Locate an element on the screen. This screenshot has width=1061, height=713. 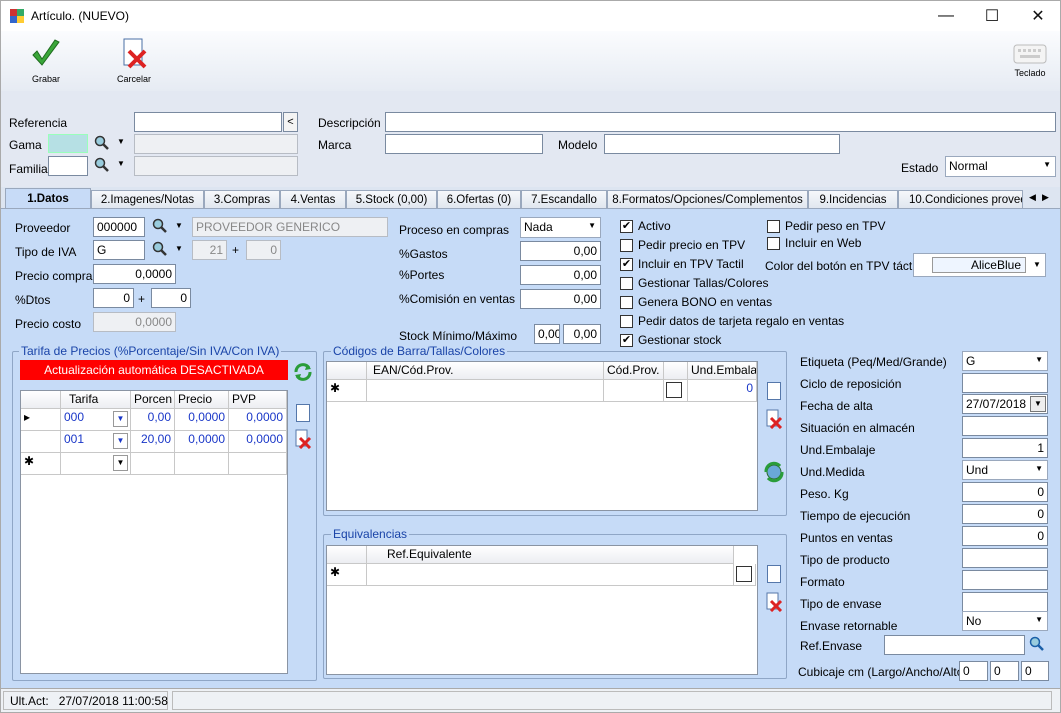
modelo-input is located at coordinates (722, 144).